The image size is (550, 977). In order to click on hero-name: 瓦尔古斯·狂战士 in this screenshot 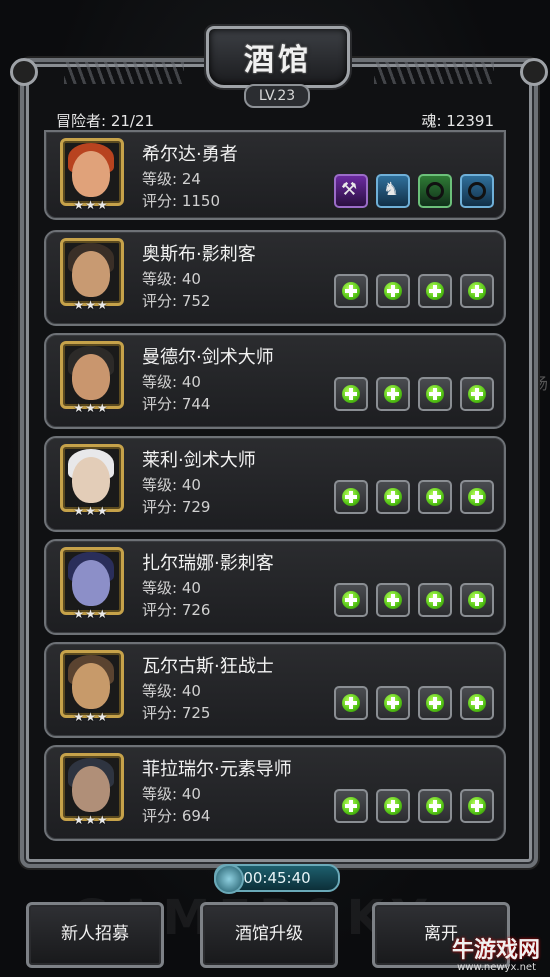, I will do `click(208, 666)`.